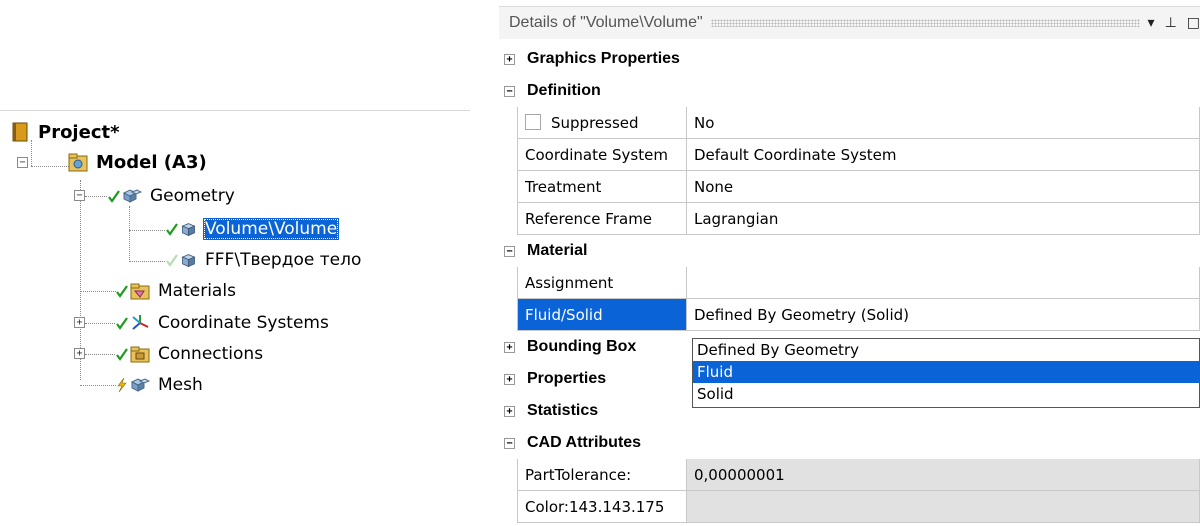 Image resolution: width=1200 pixels, height=526 pixels. Describe the element at coordinates (79, 195) in the screenshot. I see `collapse-geometry-toggle: −` at that location.